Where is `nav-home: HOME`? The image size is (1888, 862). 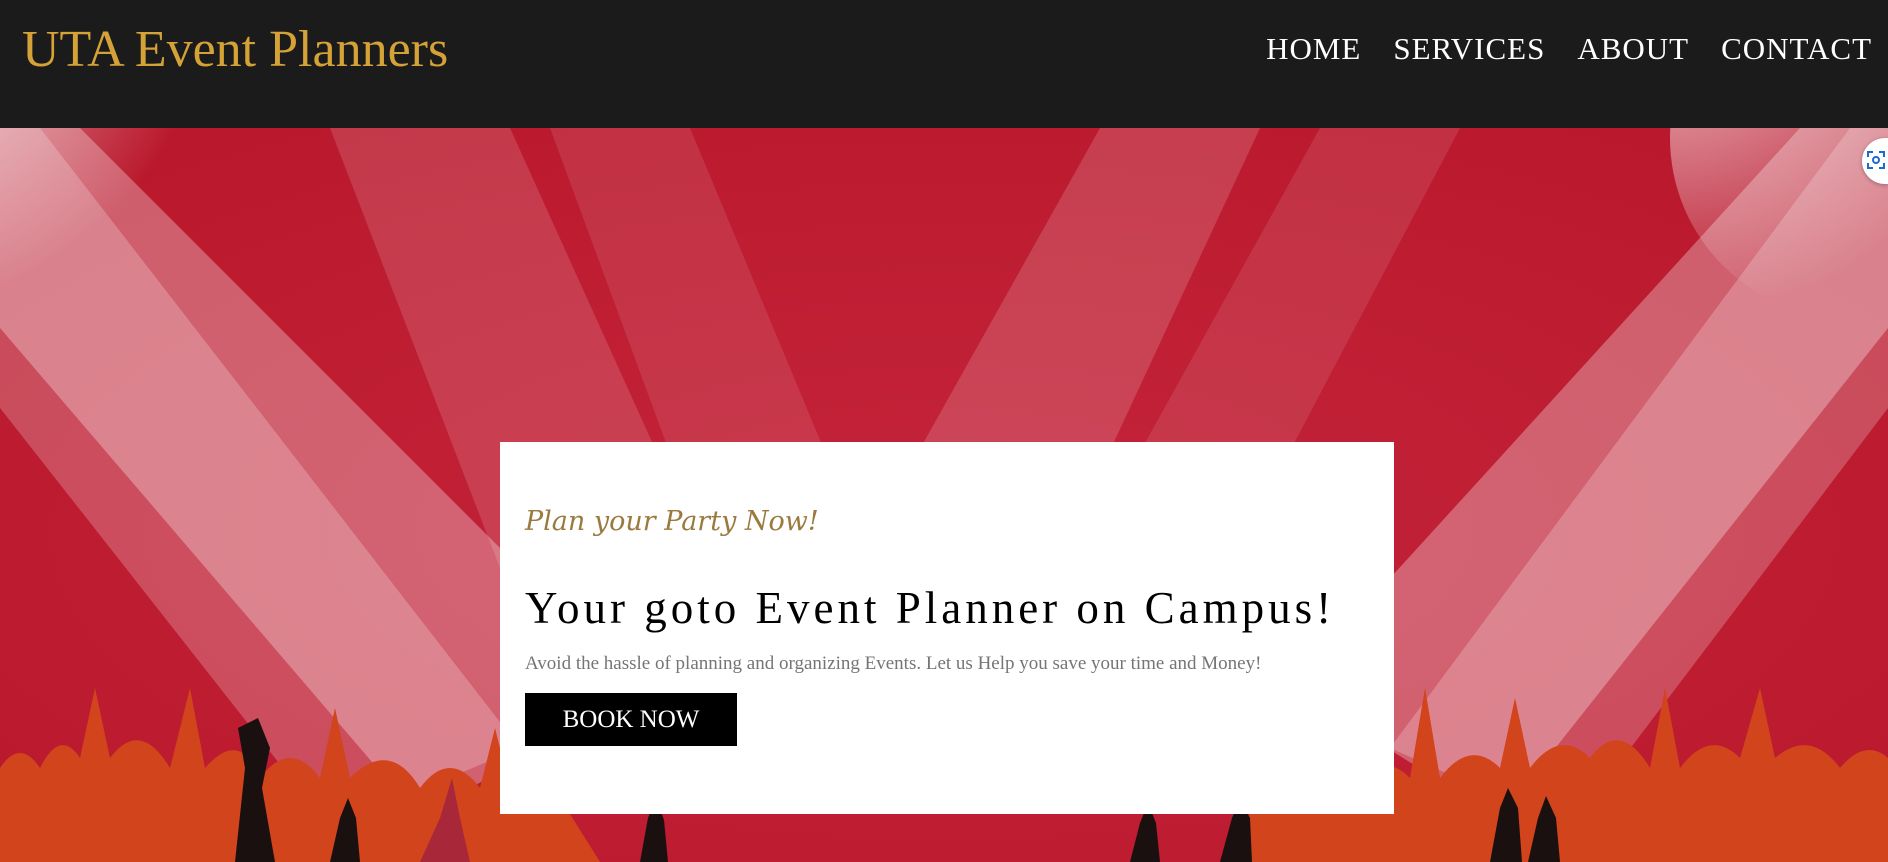
nav-home: HOME is located at coordinates (1313, 49).